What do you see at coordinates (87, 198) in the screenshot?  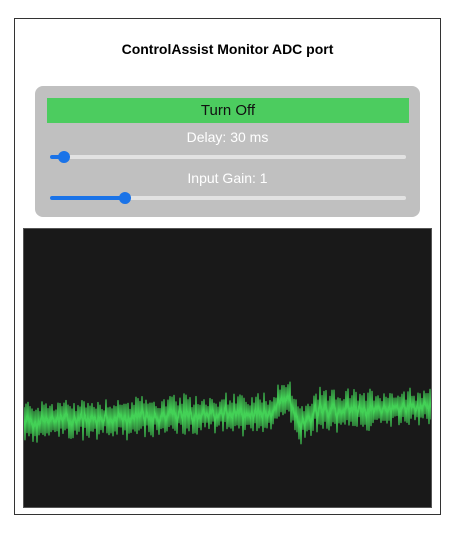 I see `input-gain-slider-fill` at bounding box center [87, 198].